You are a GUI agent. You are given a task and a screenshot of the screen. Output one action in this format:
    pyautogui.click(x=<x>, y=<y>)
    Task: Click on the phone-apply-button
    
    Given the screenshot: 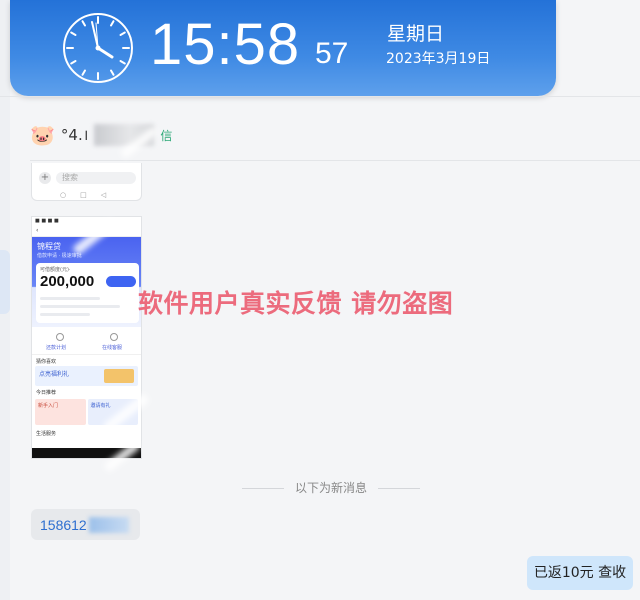 What is the action you would take?
    pyautogui.click(x=121, y=281)
    